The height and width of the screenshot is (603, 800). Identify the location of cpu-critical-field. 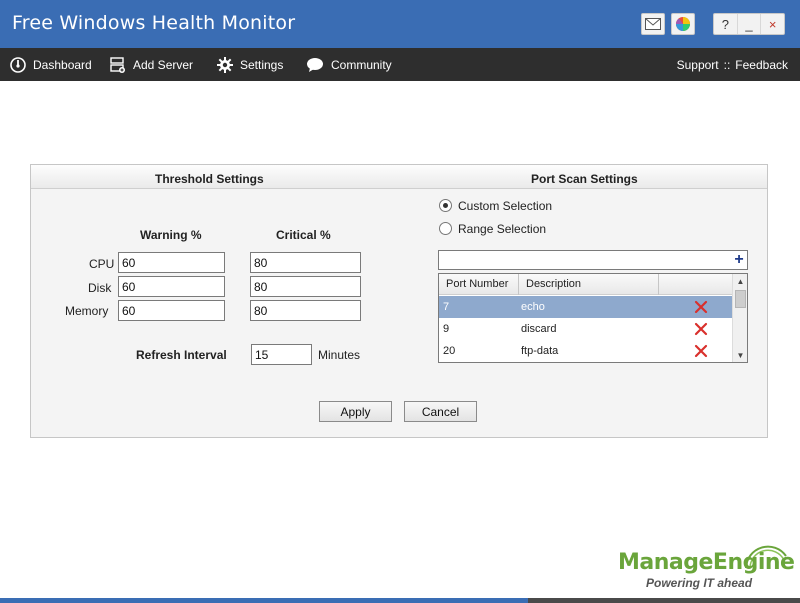
(305, 262).